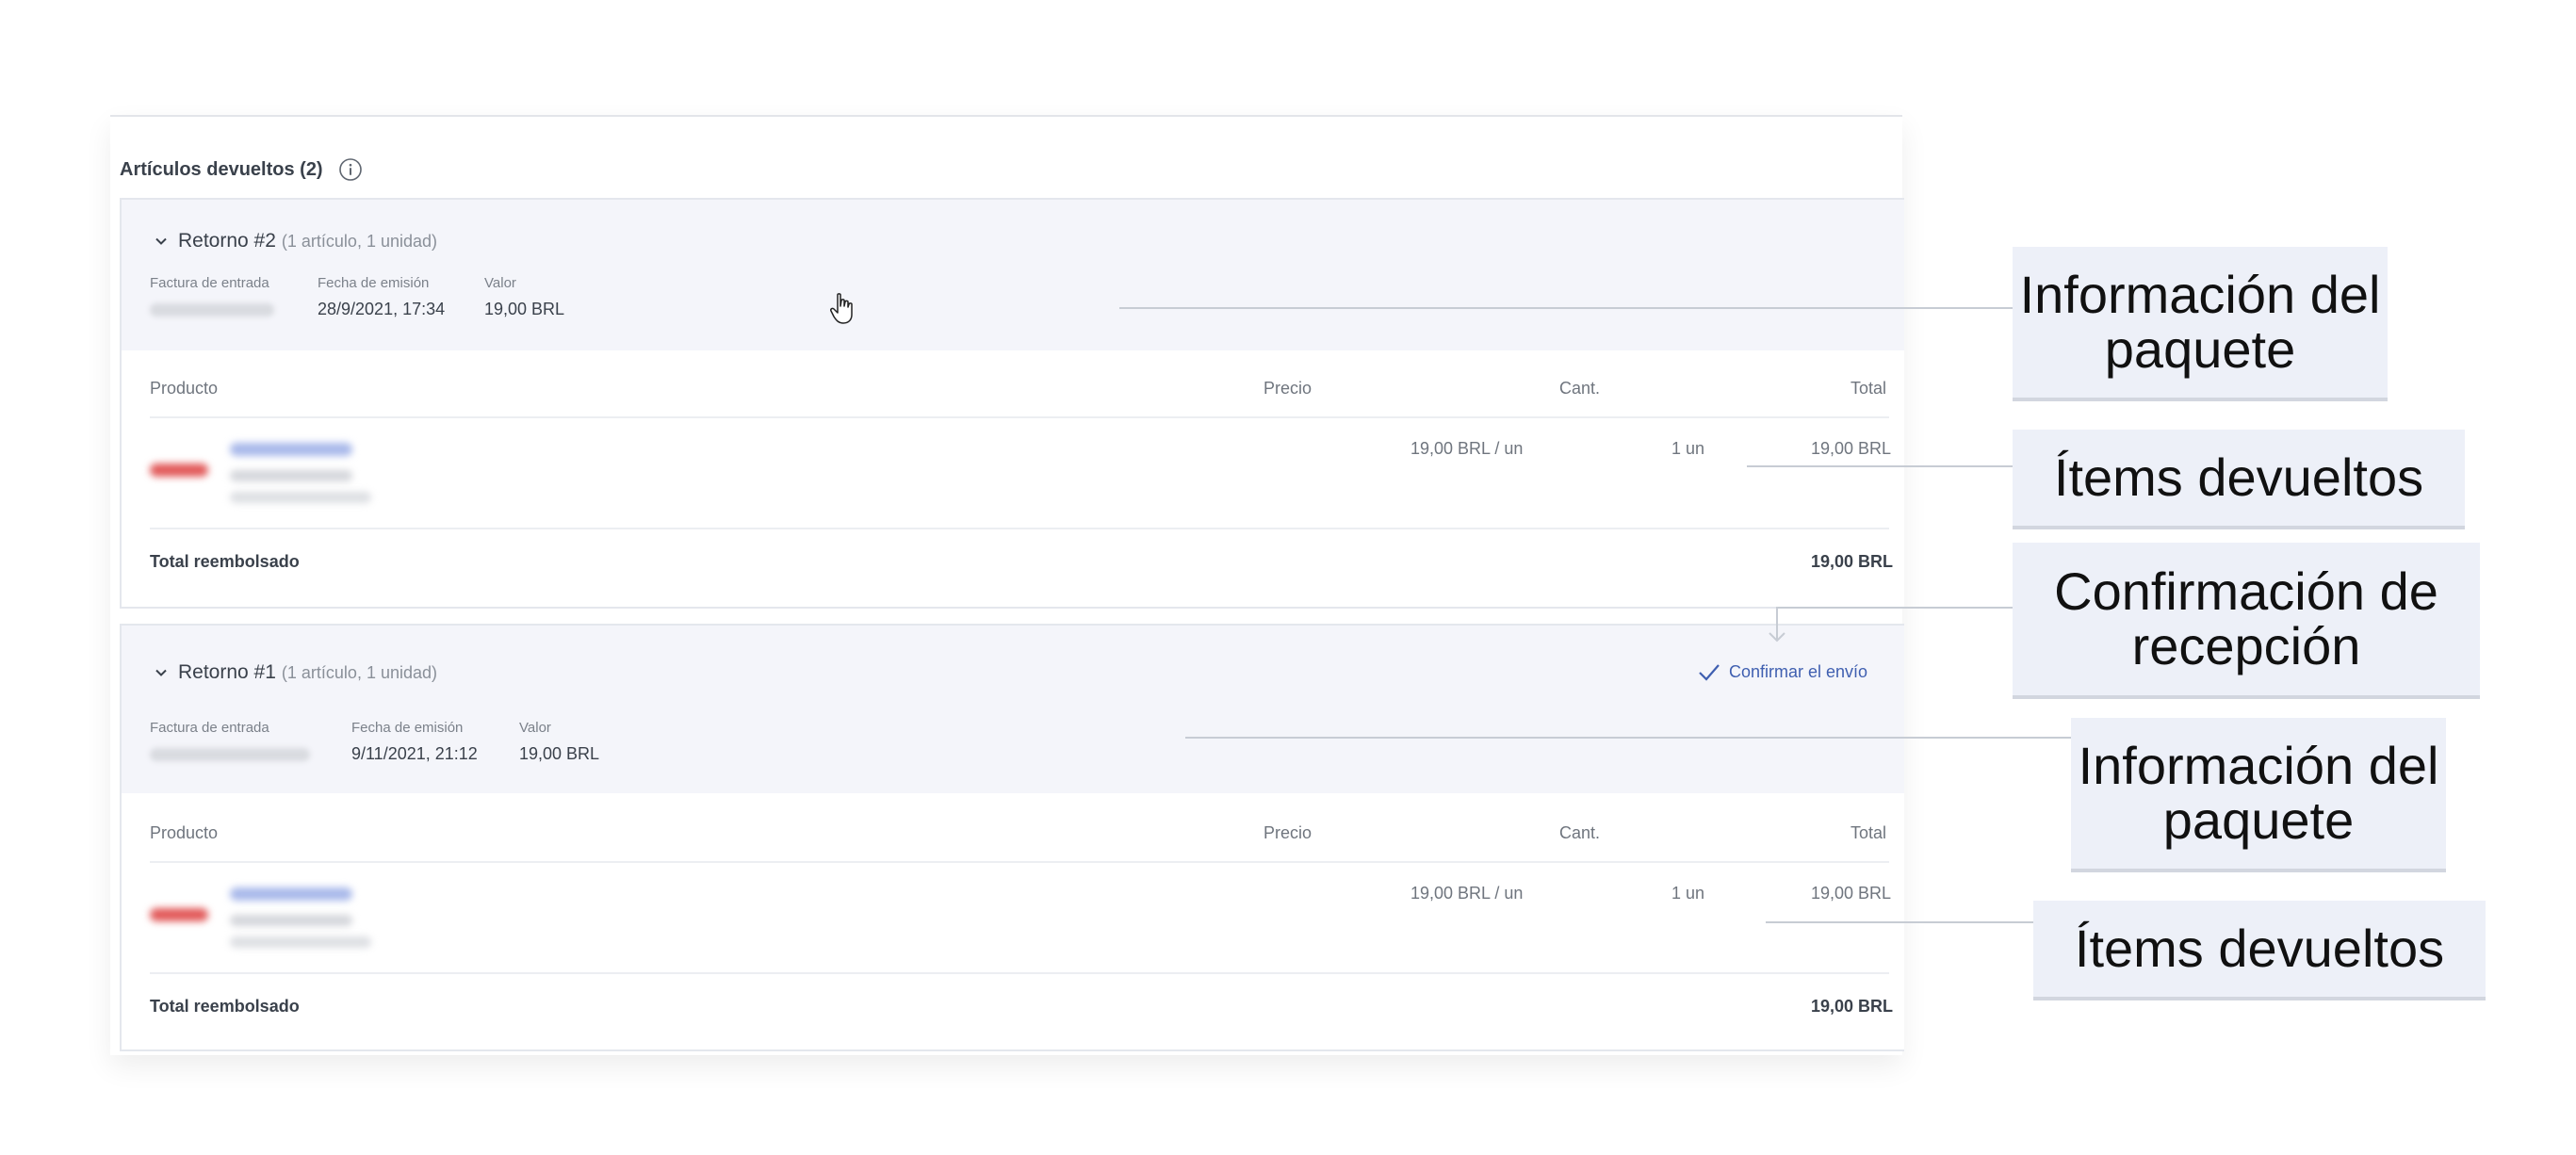 This screenshot has width=2576, height=1155. What do you see at coordinates (350, 169) in the screenshot?
I see `info-icon` at bounding box center [350, 169].